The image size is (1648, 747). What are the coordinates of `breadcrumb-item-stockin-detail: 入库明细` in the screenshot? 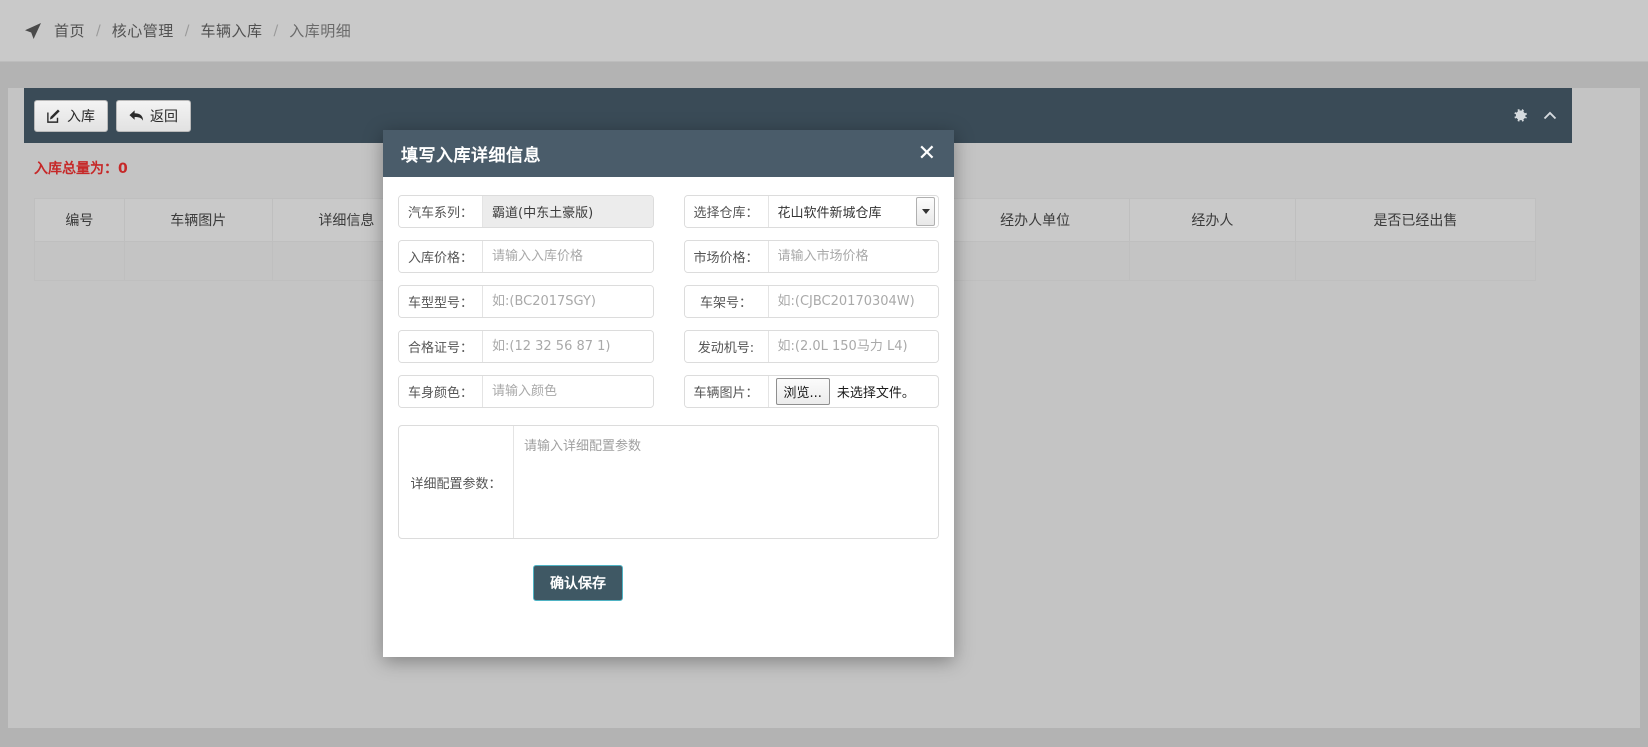 It's located at (320, 31).